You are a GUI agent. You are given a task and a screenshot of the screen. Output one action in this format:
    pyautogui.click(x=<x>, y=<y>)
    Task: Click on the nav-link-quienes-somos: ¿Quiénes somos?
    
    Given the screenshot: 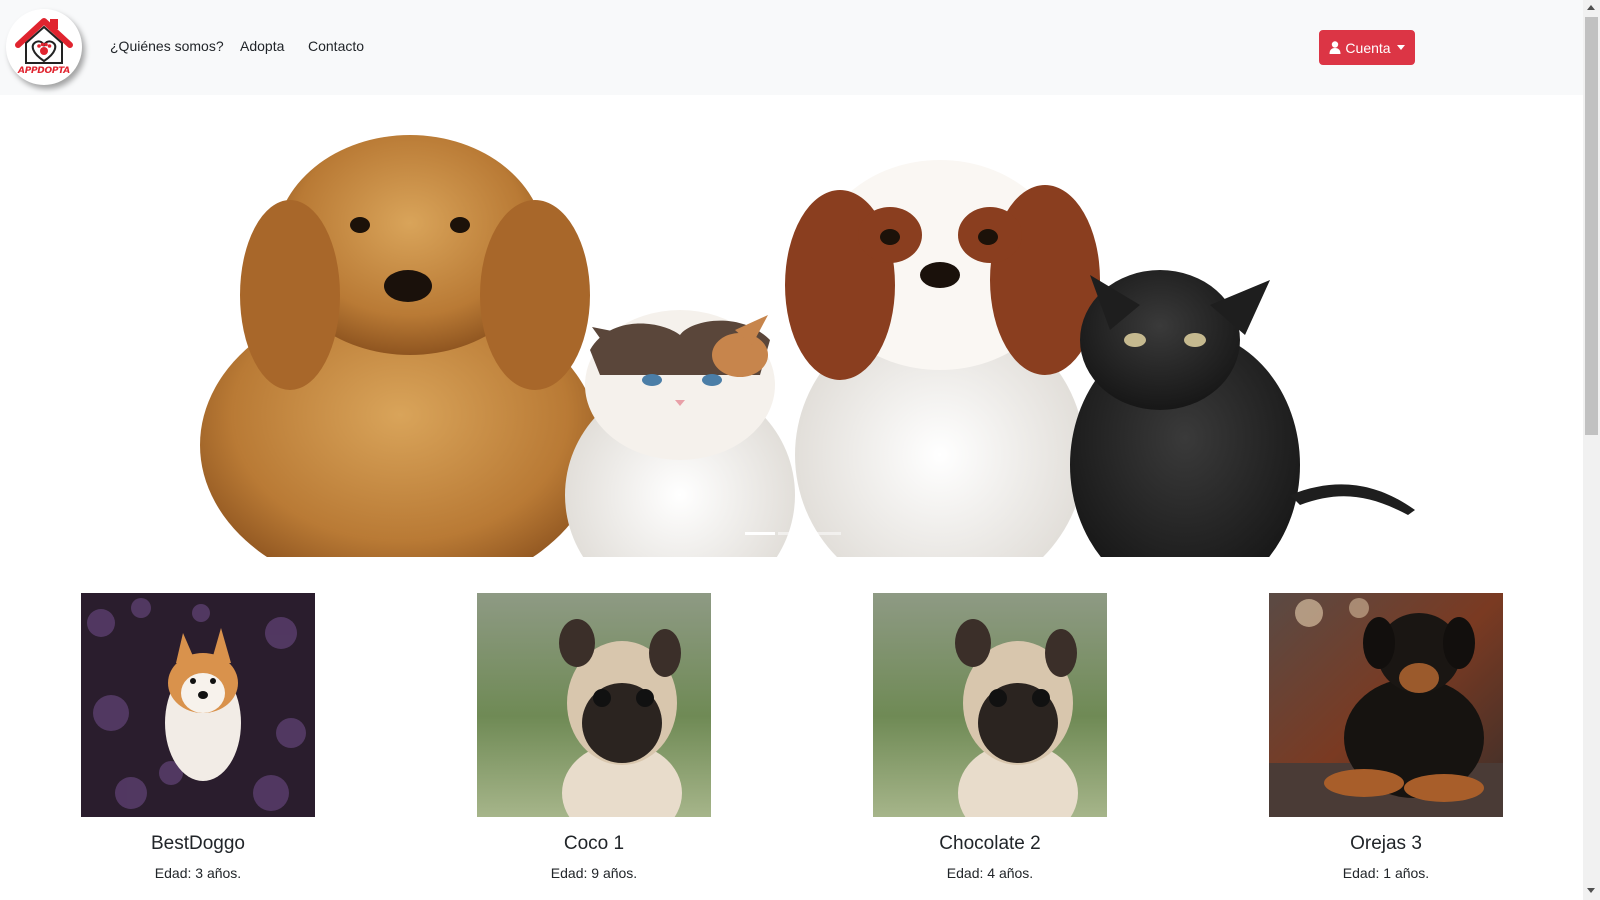 What is the action you would take?
    pyautogui.click(x=167, y=46)
    